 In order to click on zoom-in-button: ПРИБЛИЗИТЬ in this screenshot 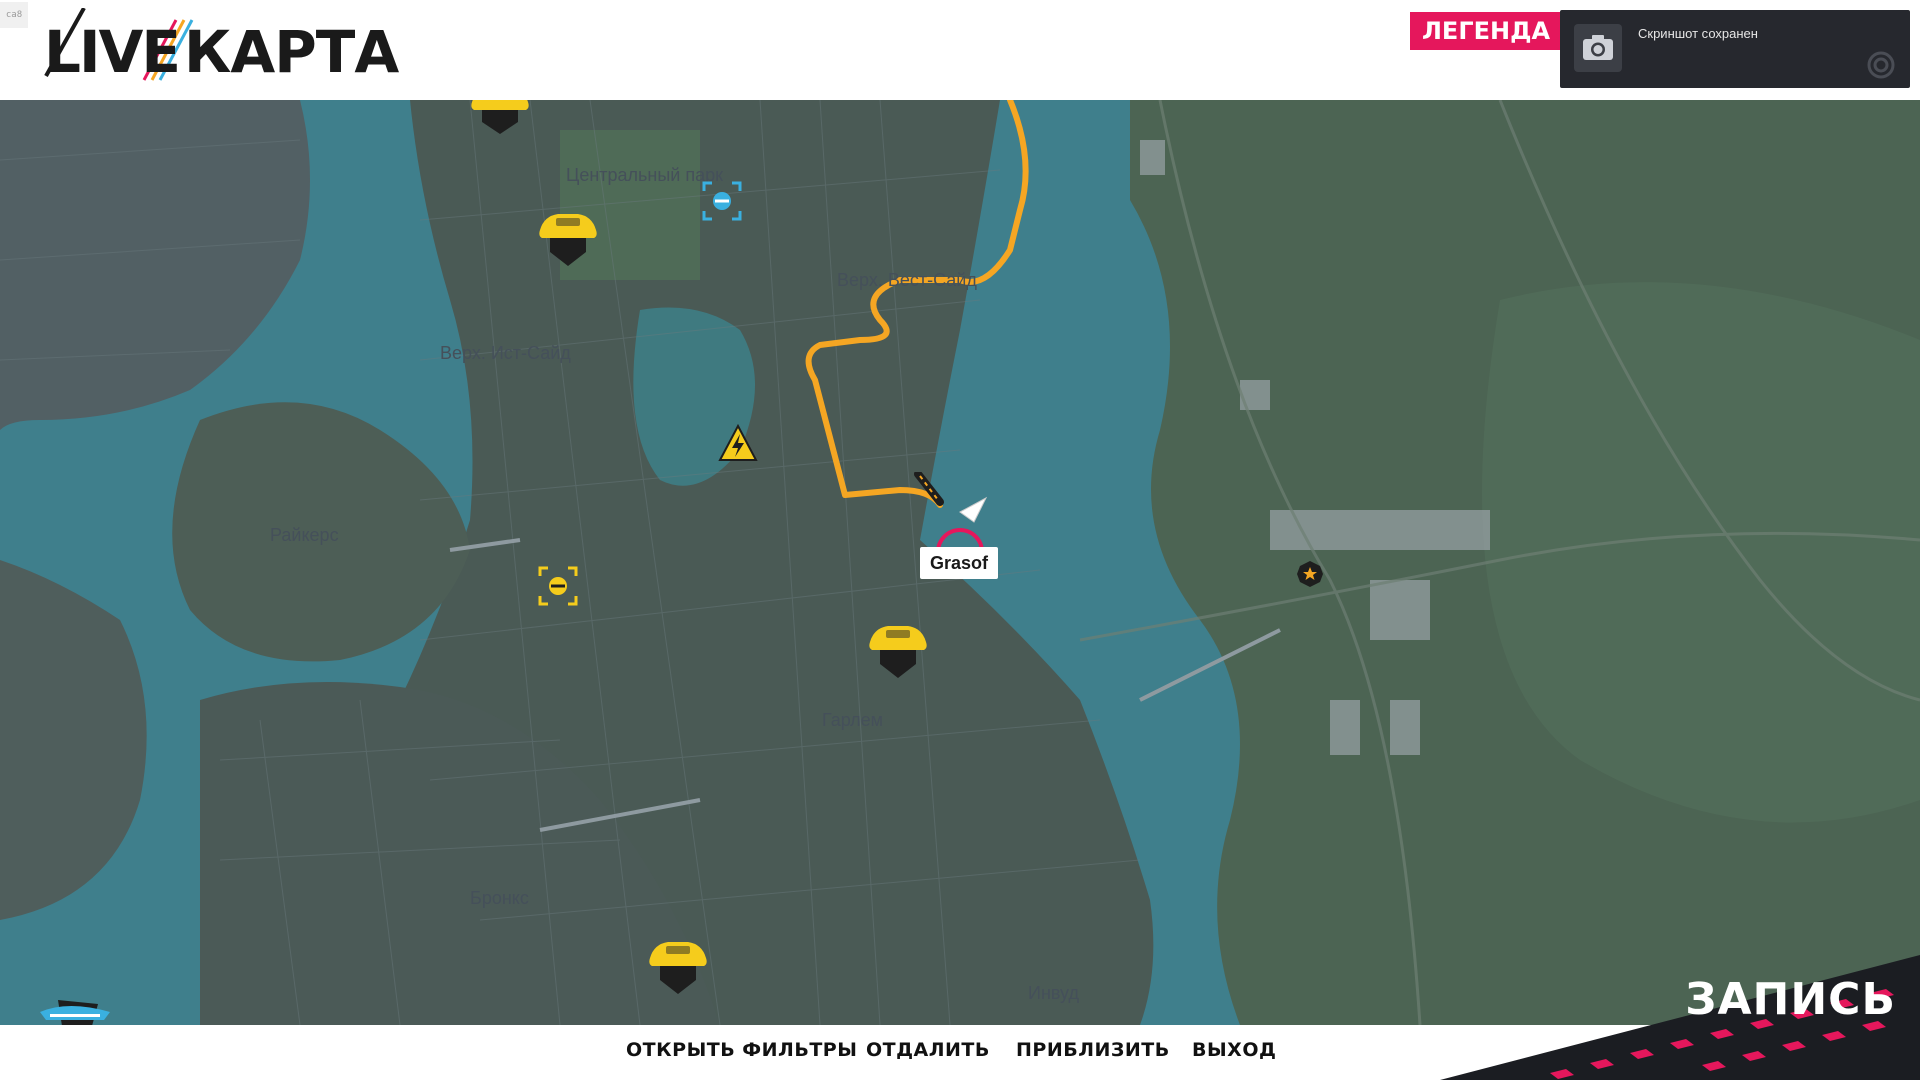, I will do `click(1093, 1050)`.